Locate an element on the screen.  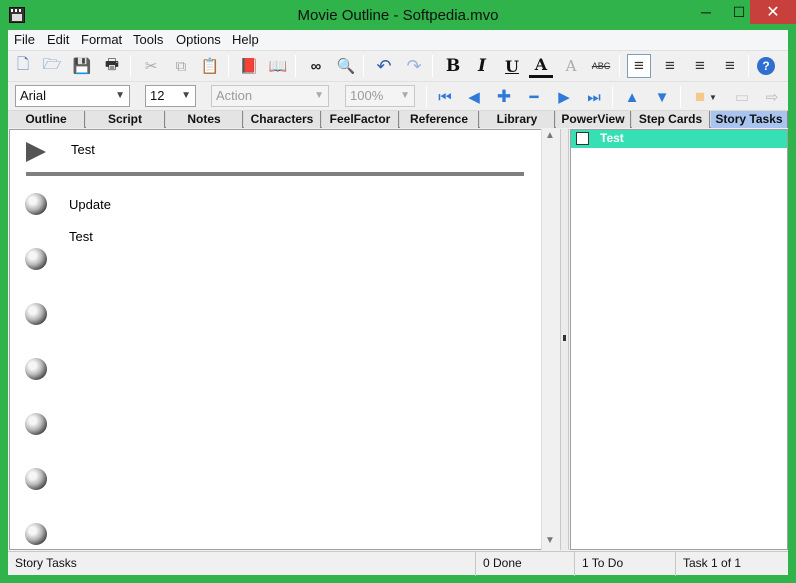
justify-icon: ≡ is located at coordinates (730, 66).